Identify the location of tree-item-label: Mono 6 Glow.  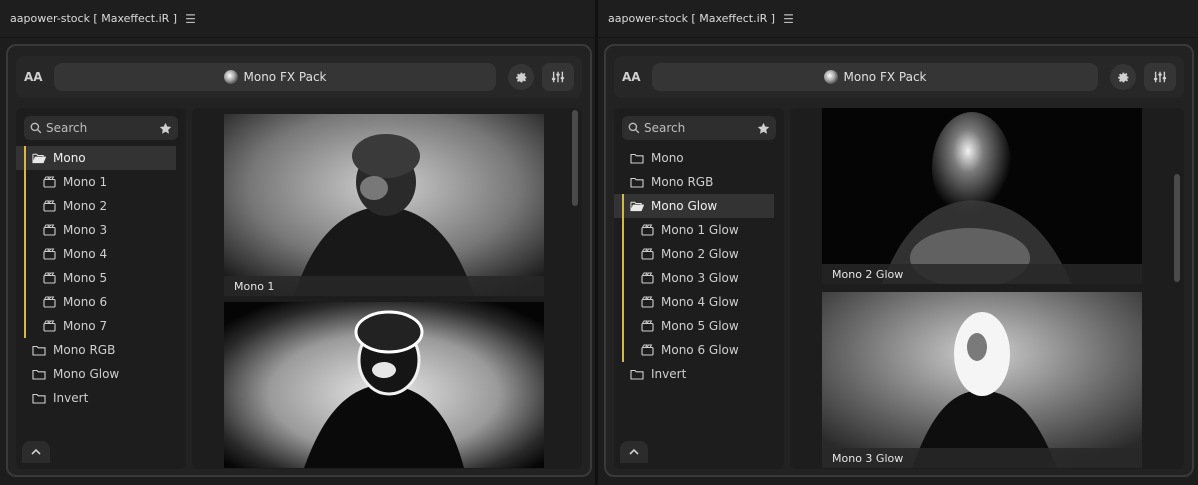
(700, 350).